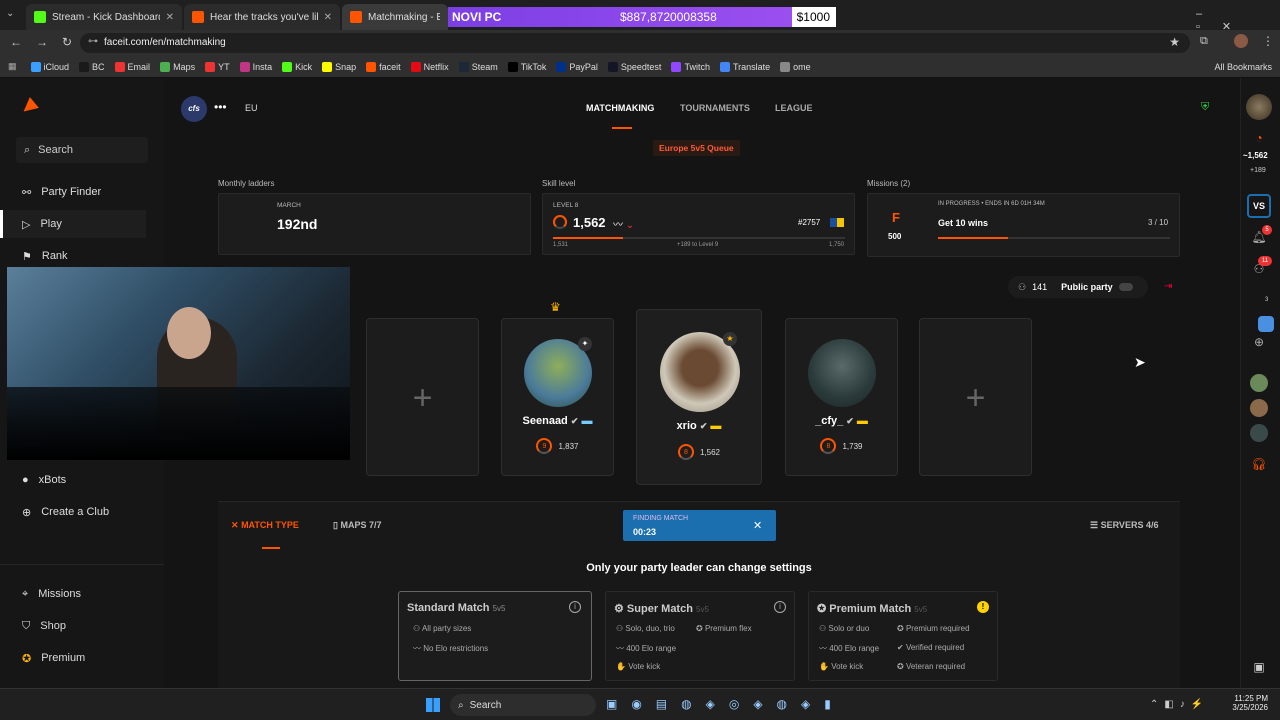 The width and height of the screenshot is (1280, 720). I want to click on public-party-control: ⚇ 141 Public party, so click(1078, 287).